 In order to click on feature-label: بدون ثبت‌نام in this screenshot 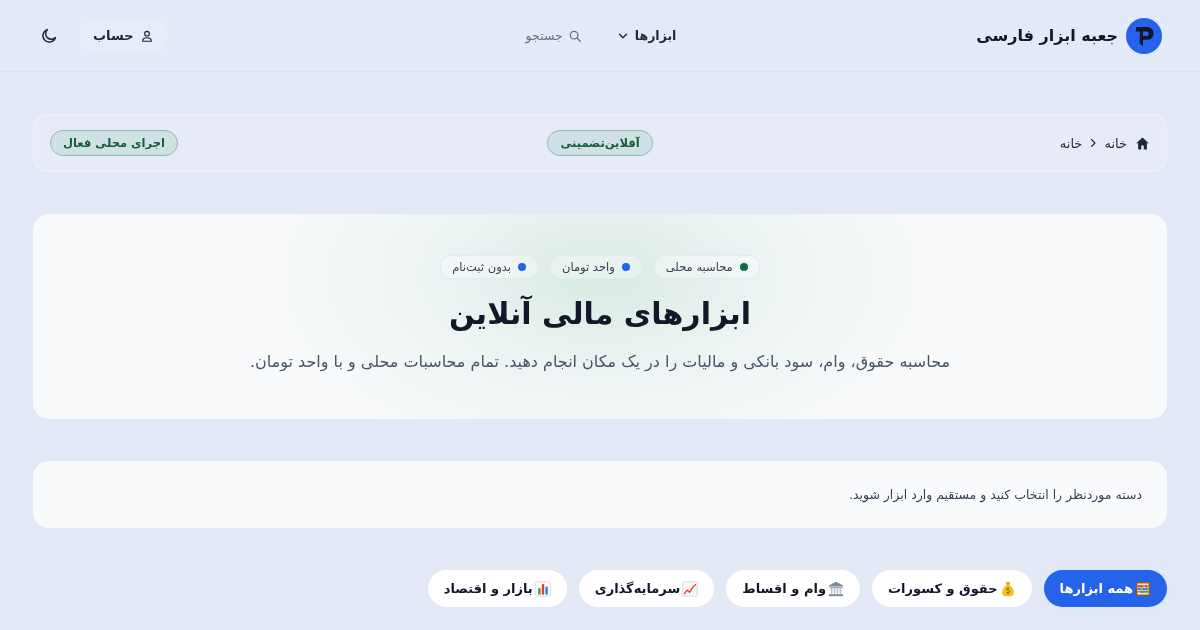, I will do `click(481, 267)`.